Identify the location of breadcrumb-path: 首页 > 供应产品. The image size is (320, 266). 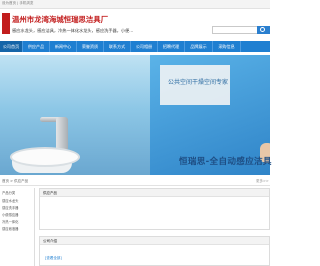
(15, 181).